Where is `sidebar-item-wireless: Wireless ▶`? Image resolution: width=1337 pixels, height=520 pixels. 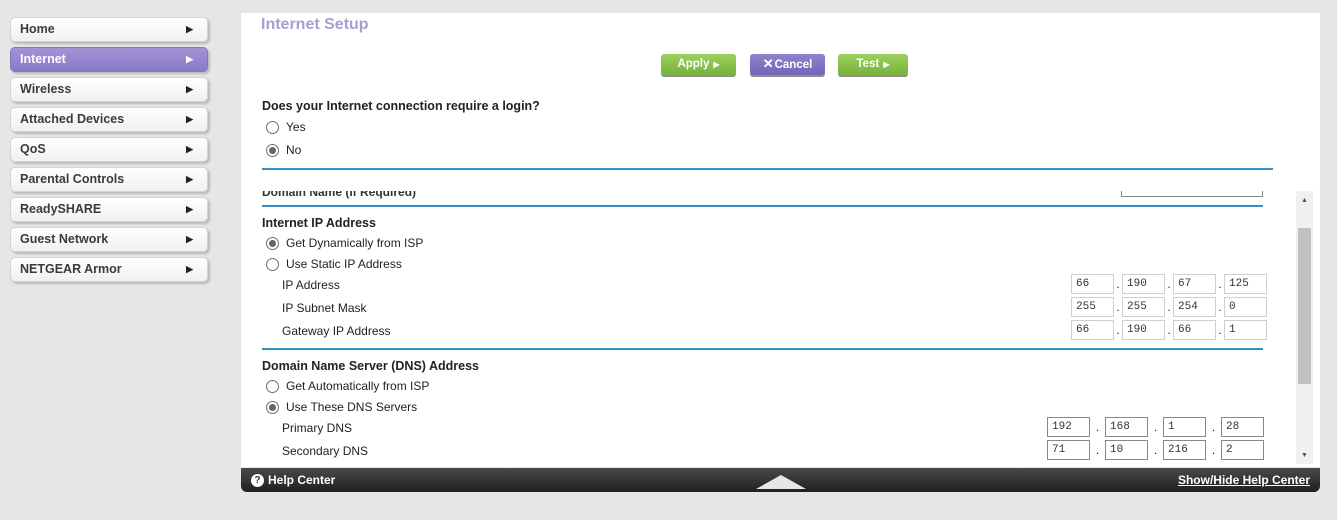 sidebar-item-wireless: Wireless ▶ is located at coordinates (109, 89).